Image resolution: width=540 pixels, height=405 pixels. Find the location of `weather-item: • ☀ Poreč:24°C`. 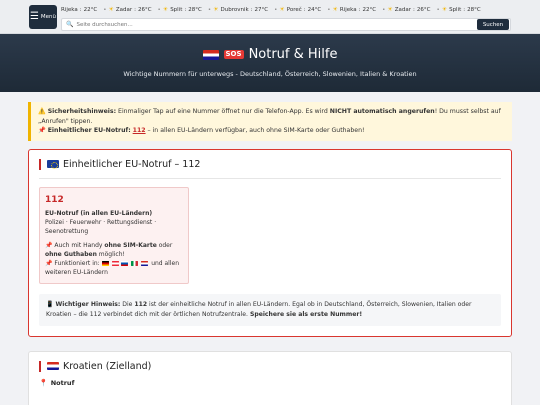

weather-item: • ☀ Poreč:24°C is located at coordinates (298, 9).